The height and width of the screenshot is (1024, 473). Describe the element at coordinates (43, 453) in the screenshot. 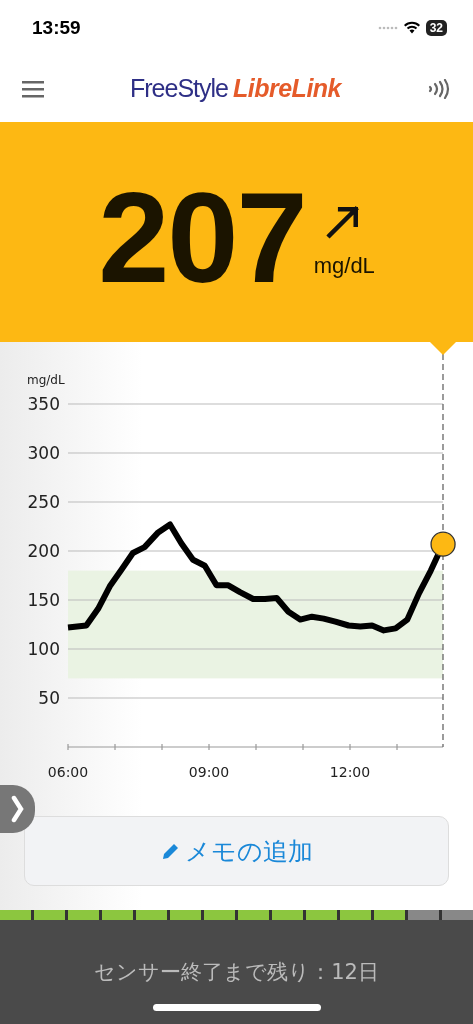

I see `y-tick-label: 300` at that location.